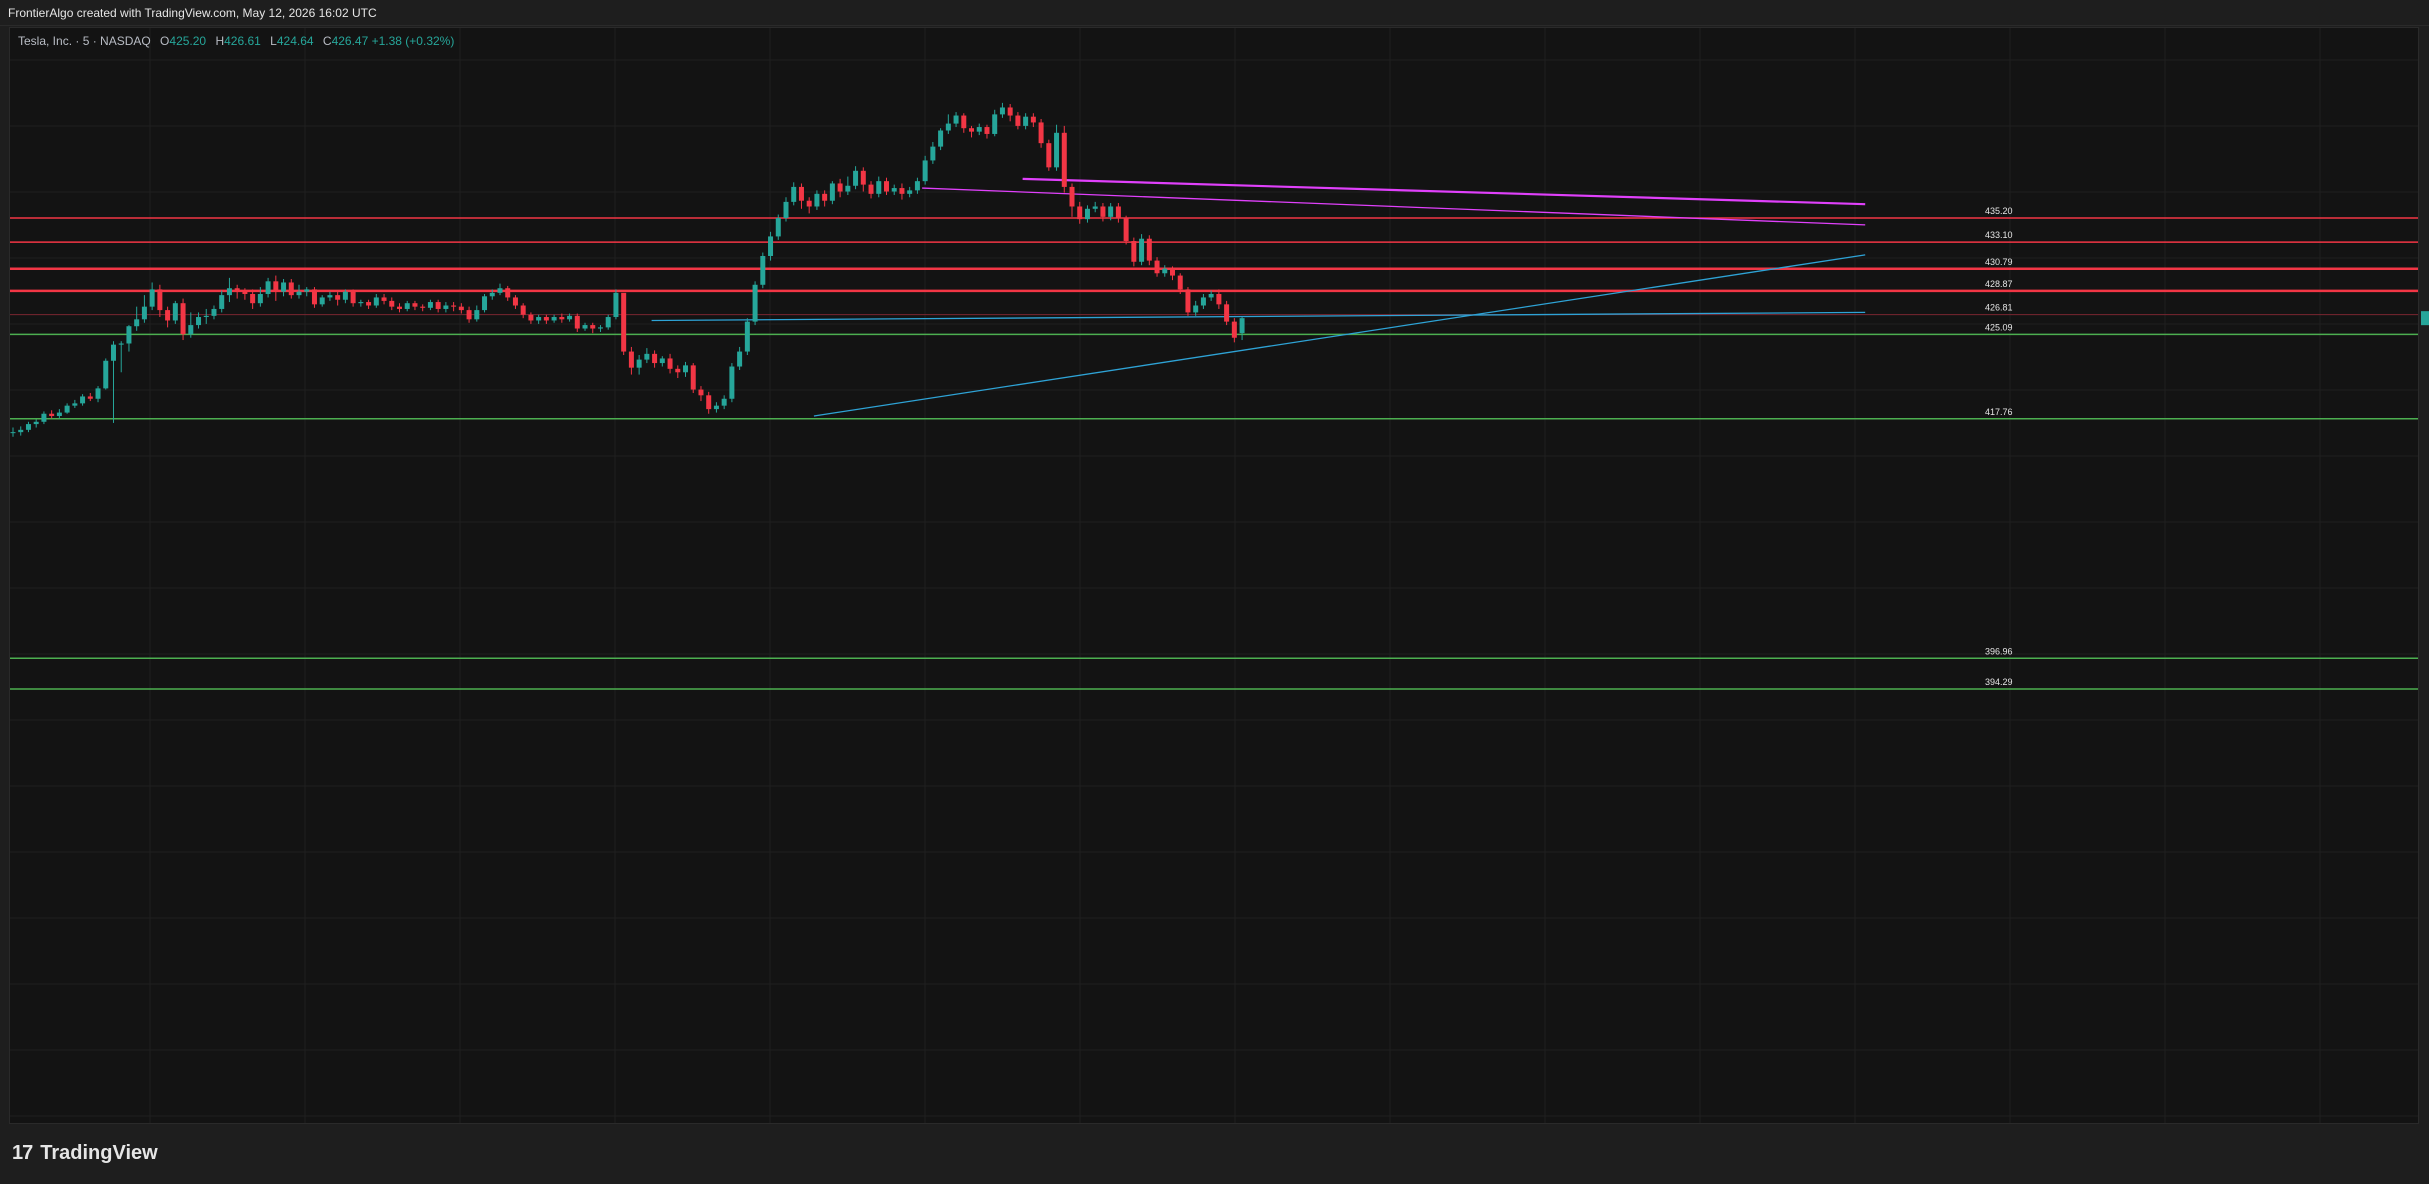 This screenshot has width=2429, height=1184. Describe the element at coordinates (1999, 327) in the screenshot. I see `level-label: 425.09` at that location.